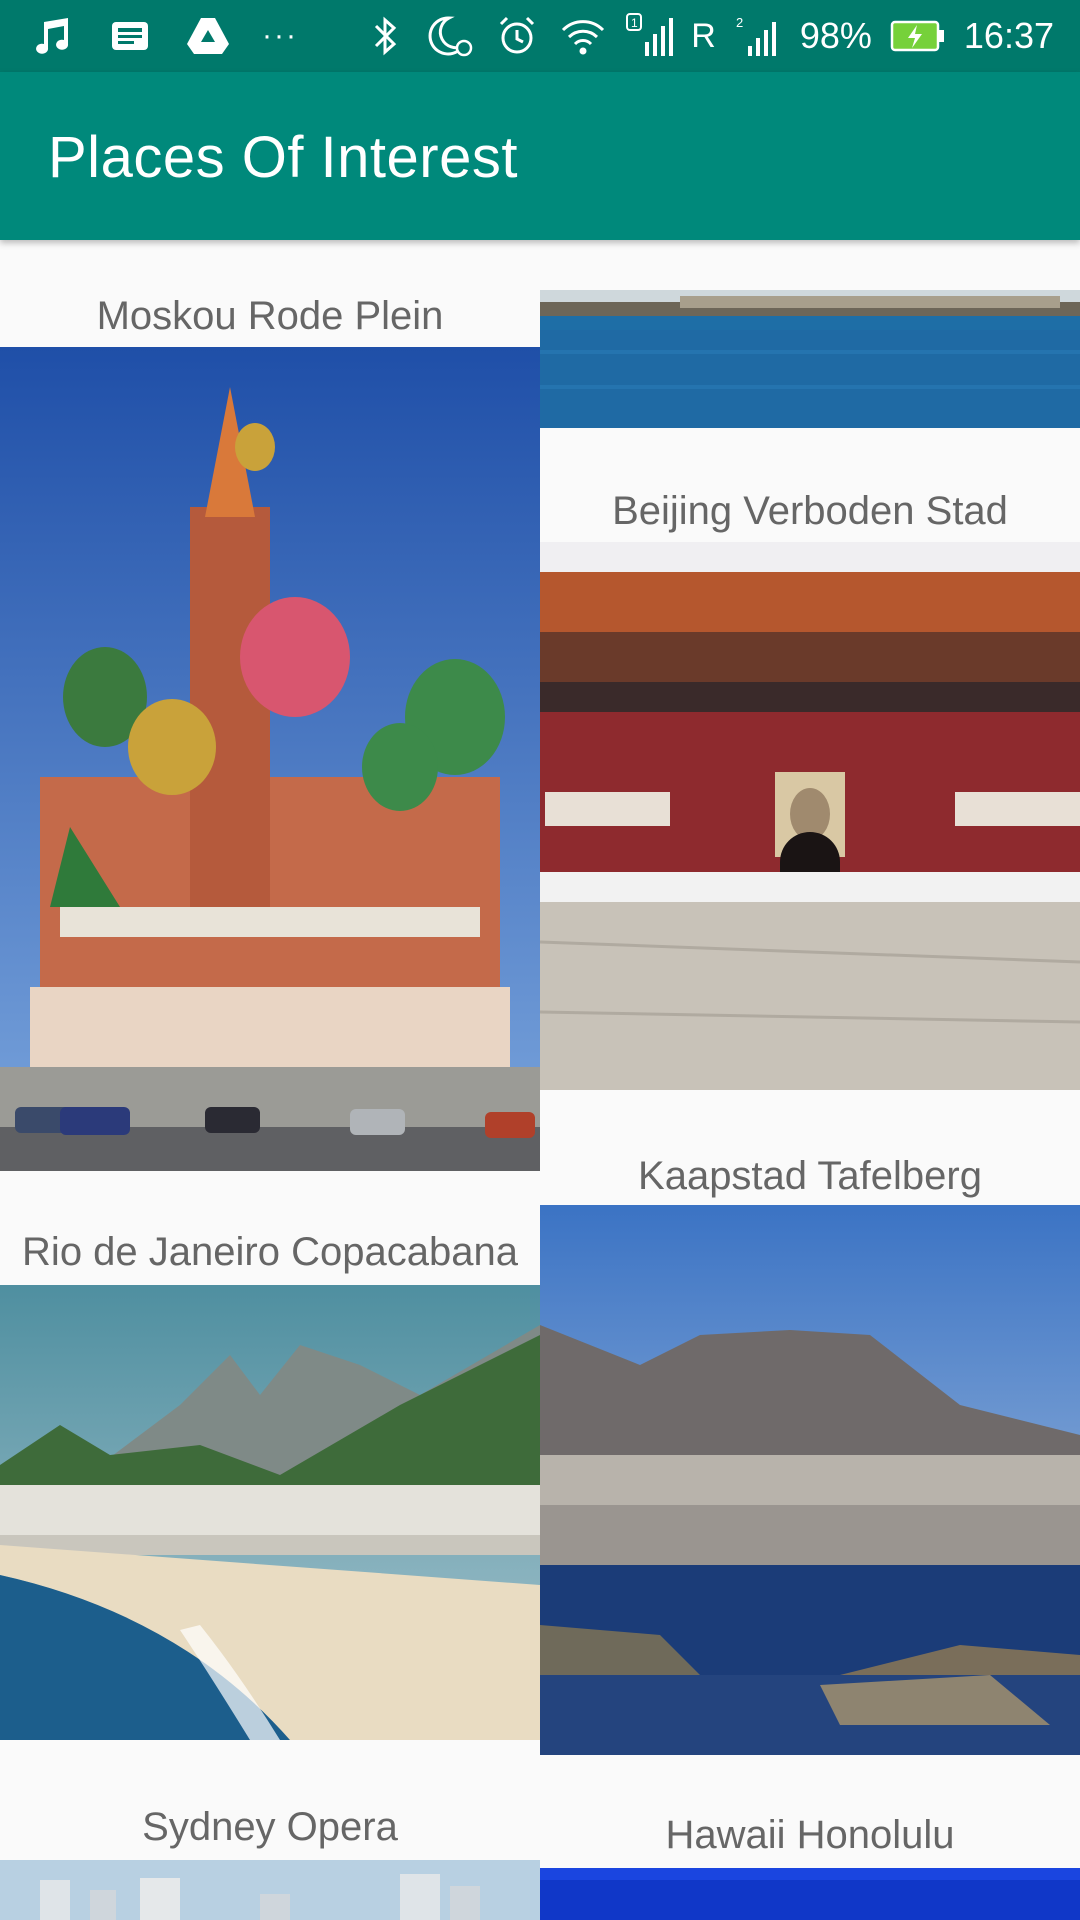 Image resolution: width=1080 pixels, height=1920 pixels. I want to click on do-not-disturb-icon, so click(451, 36).